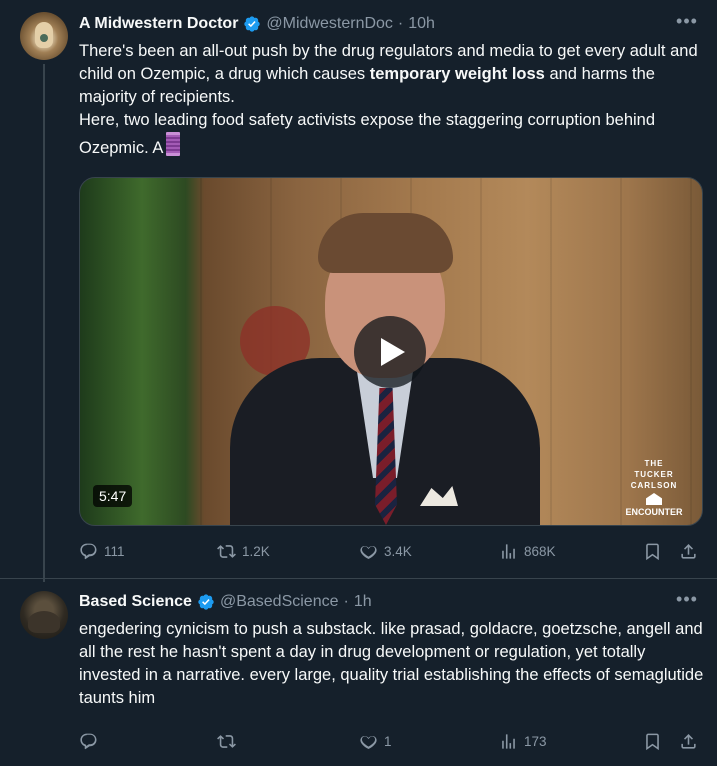 The image size is (717, 766). What do you see at coordinates (44, 622) in the screenshot?
I see `avatar-shape` at bounding box center [44, 622].